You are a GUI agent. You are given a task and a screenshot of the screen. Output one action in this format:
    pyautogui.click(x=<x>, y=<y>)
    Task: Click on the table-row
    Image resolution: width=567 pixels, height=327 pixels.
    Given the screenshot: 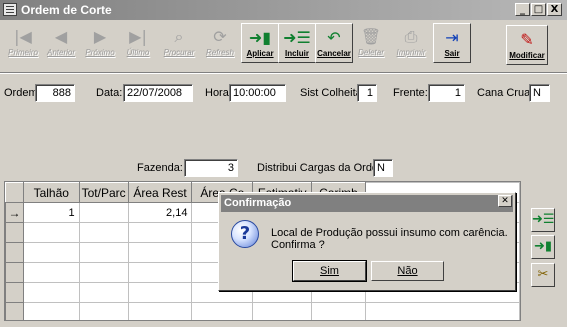 What is the action you would take?
    pyautogui.click(x=262, y=311)
    